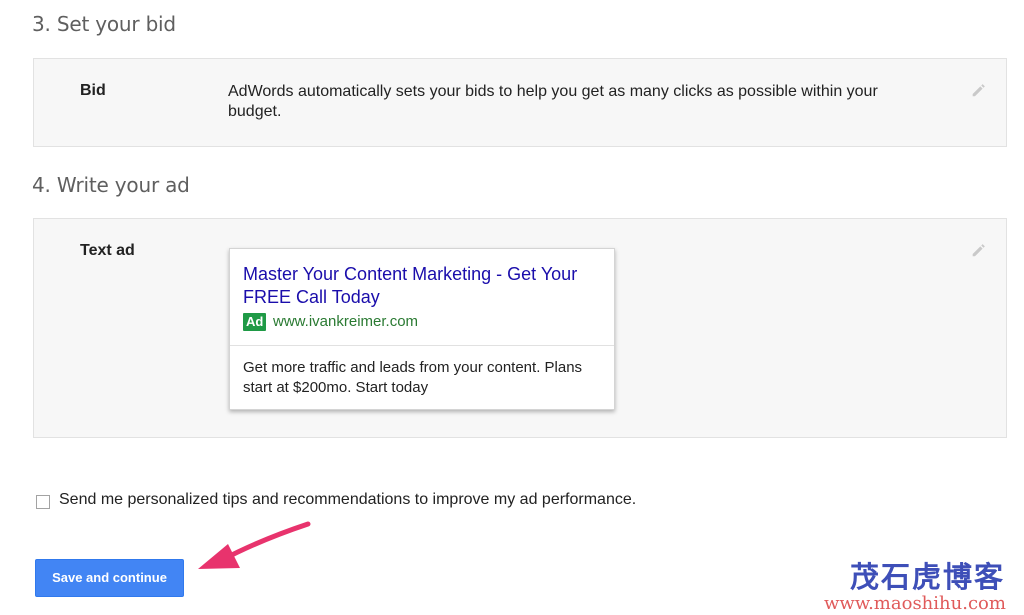 The image size is (1024, 615). Describe the element at coordinates (346, 321) in the screenshot. I see `ad-display-url: www.ivankreimer.com` at that location.